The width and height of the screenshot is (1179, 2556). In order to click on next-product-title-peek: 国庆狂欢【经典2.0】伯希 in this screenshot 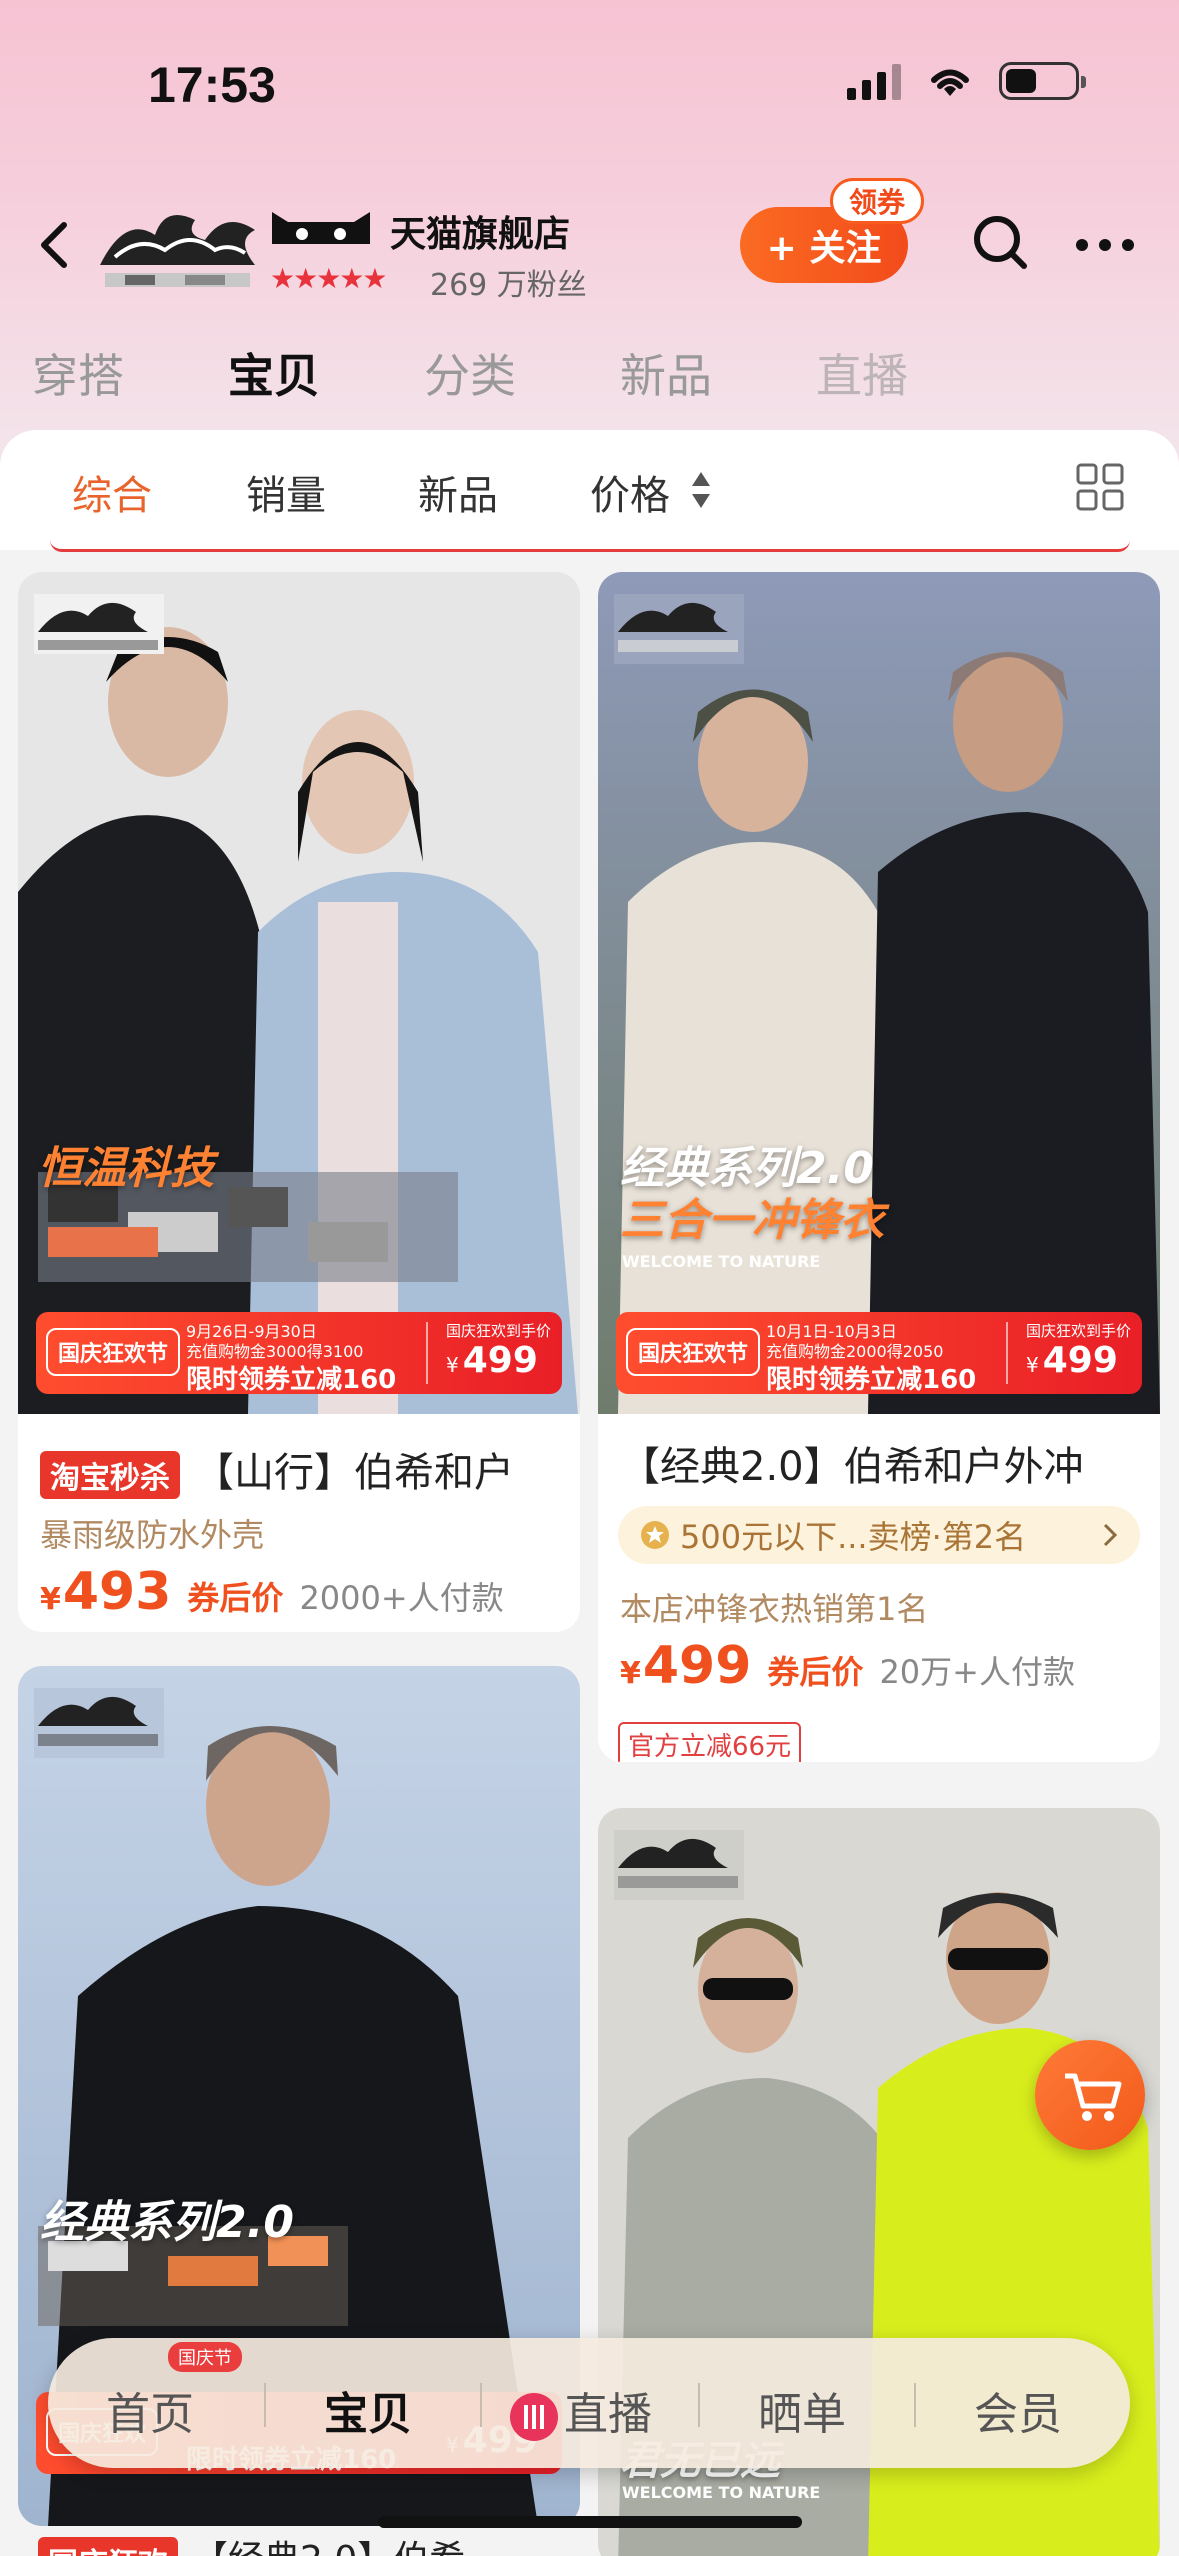, I will do `click(251, 2543)`.